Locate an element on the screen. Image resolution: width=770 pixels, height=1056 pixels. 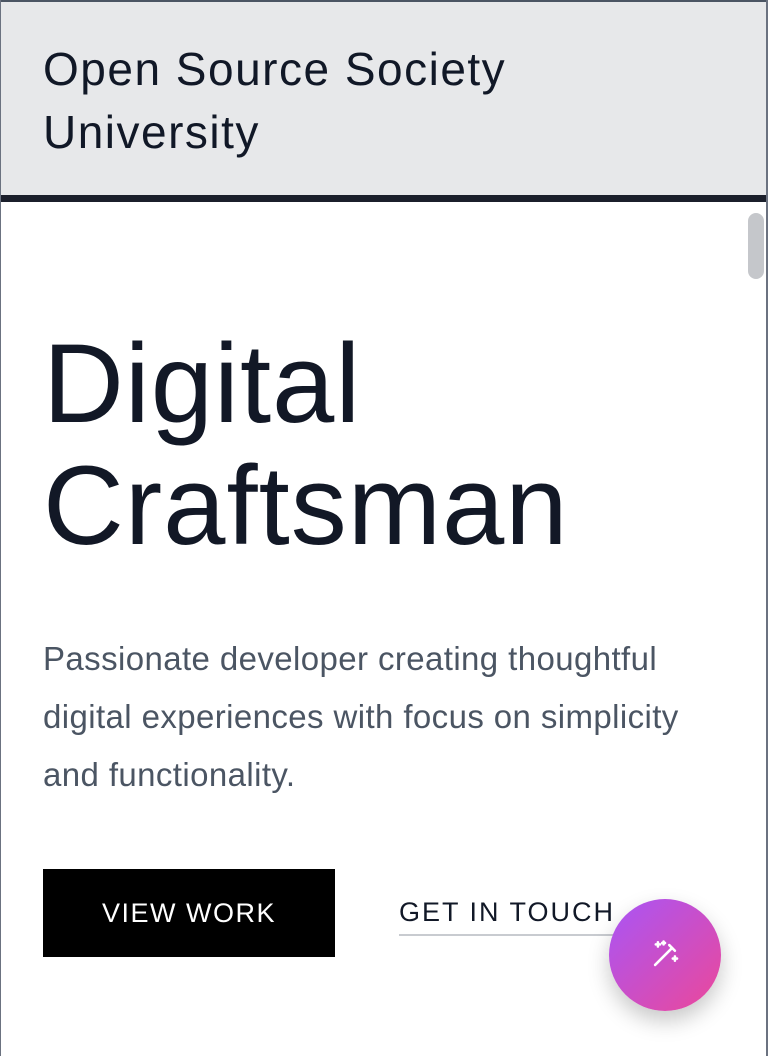
hero-title-line-2: Craftsman is located at coordinates (306, 505).